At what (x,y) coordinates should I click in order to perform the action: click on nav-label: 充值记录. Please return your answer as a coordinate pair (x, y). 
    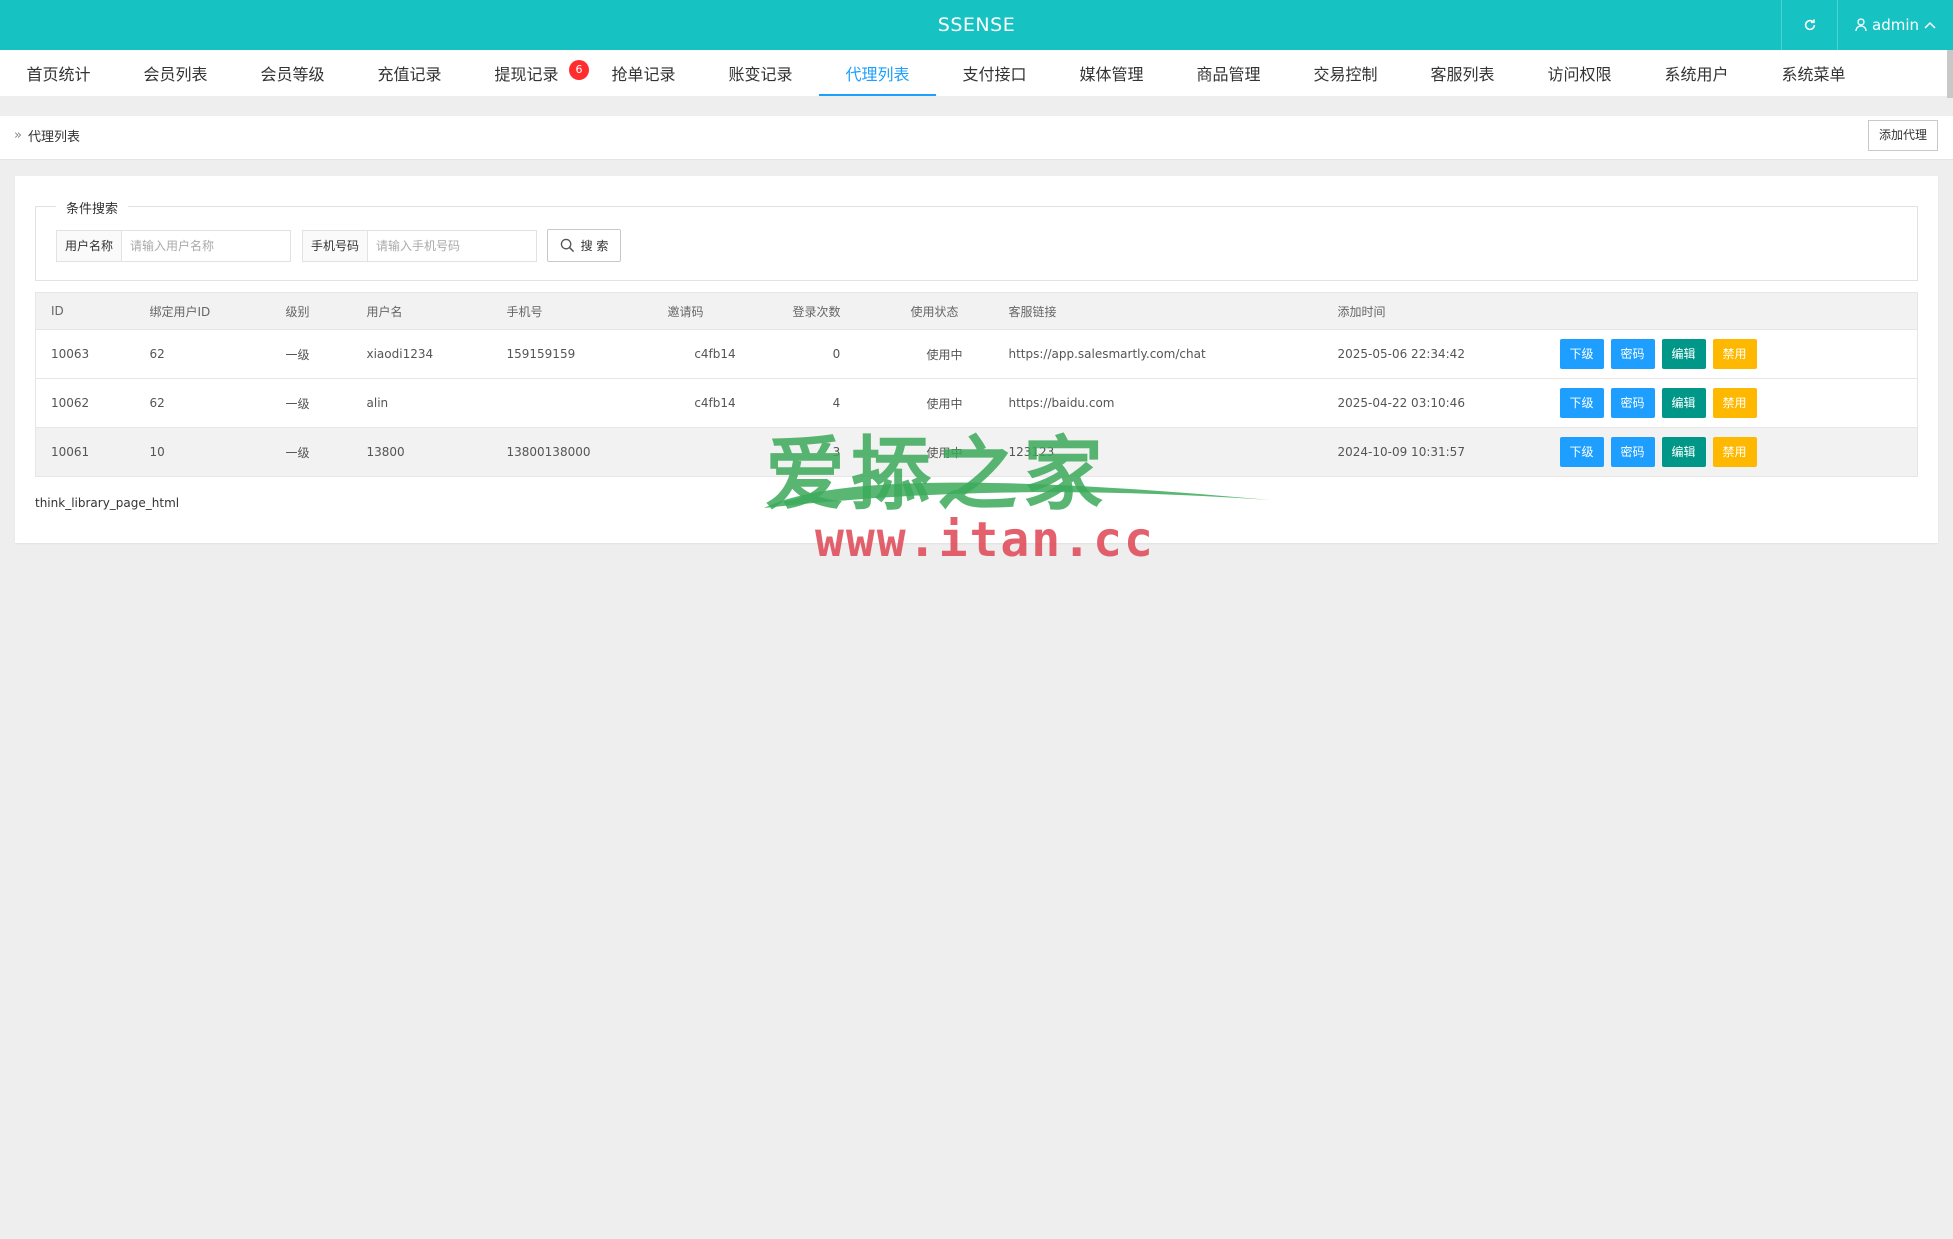
    Looking at the image, I should click on (409, 74).